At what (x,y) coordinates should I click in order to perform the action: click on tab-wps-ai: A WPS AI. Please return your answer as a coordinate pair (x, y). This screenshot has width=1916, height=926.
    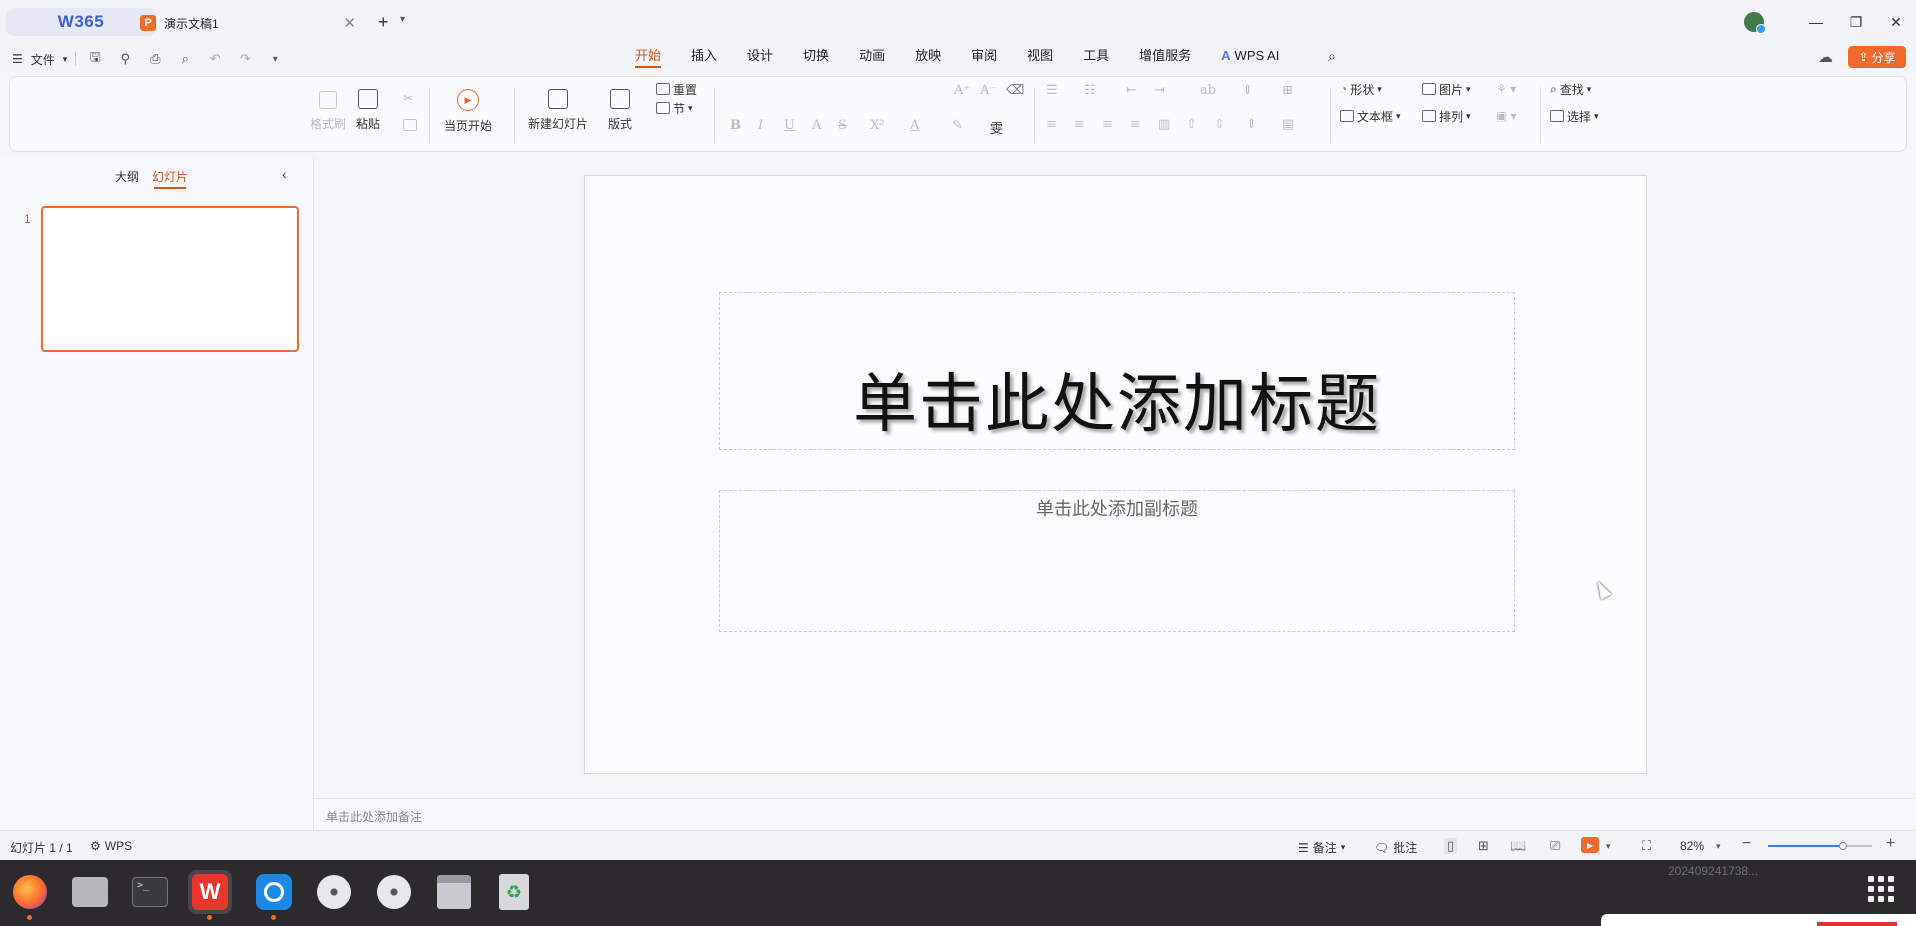
    Looking at the image, I should click on (1250, 58).